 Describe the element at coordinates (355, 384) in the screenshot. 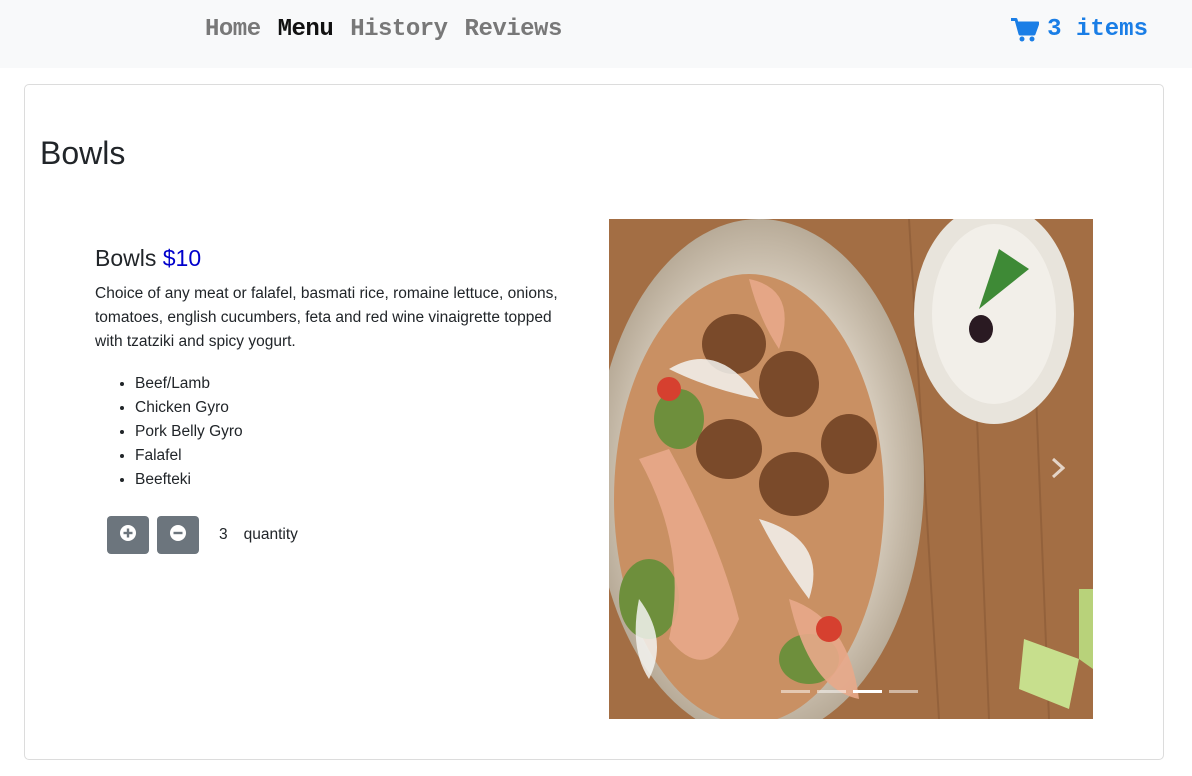

I see `list-item: Beef/Lamb` at that location.